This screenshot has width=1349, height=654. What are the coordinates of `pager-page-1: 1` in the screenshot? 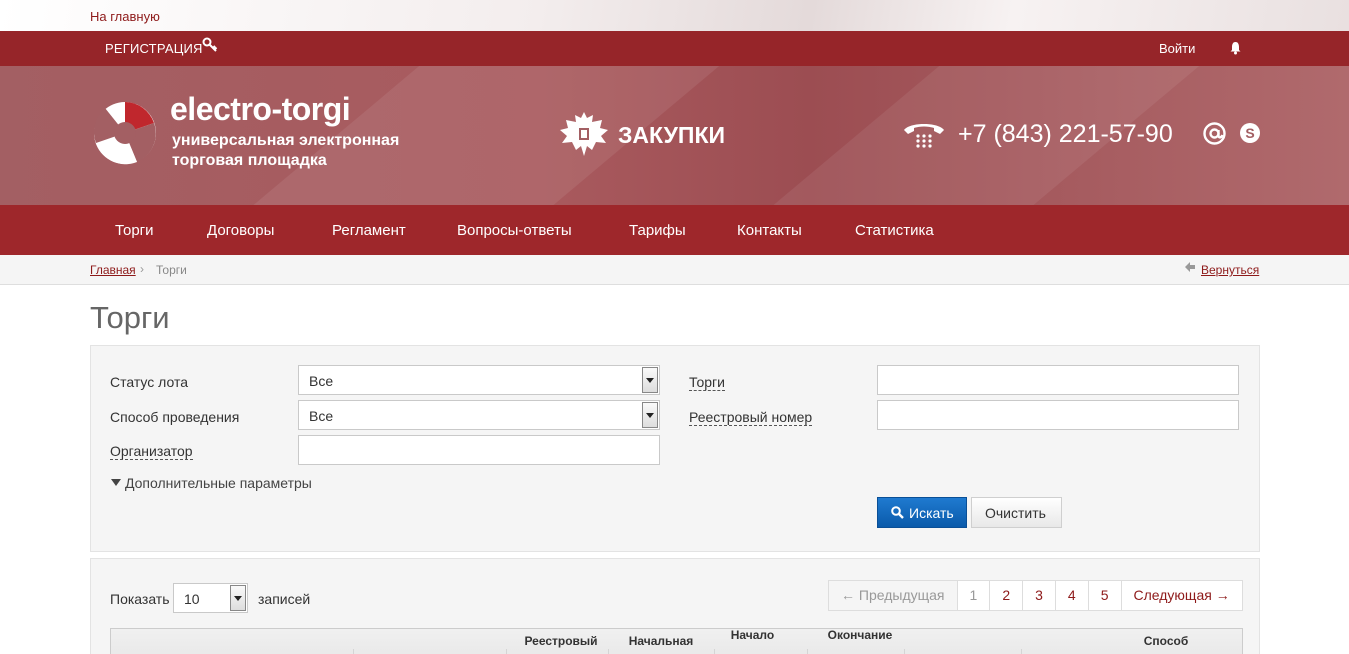 It's located at (973, 595).